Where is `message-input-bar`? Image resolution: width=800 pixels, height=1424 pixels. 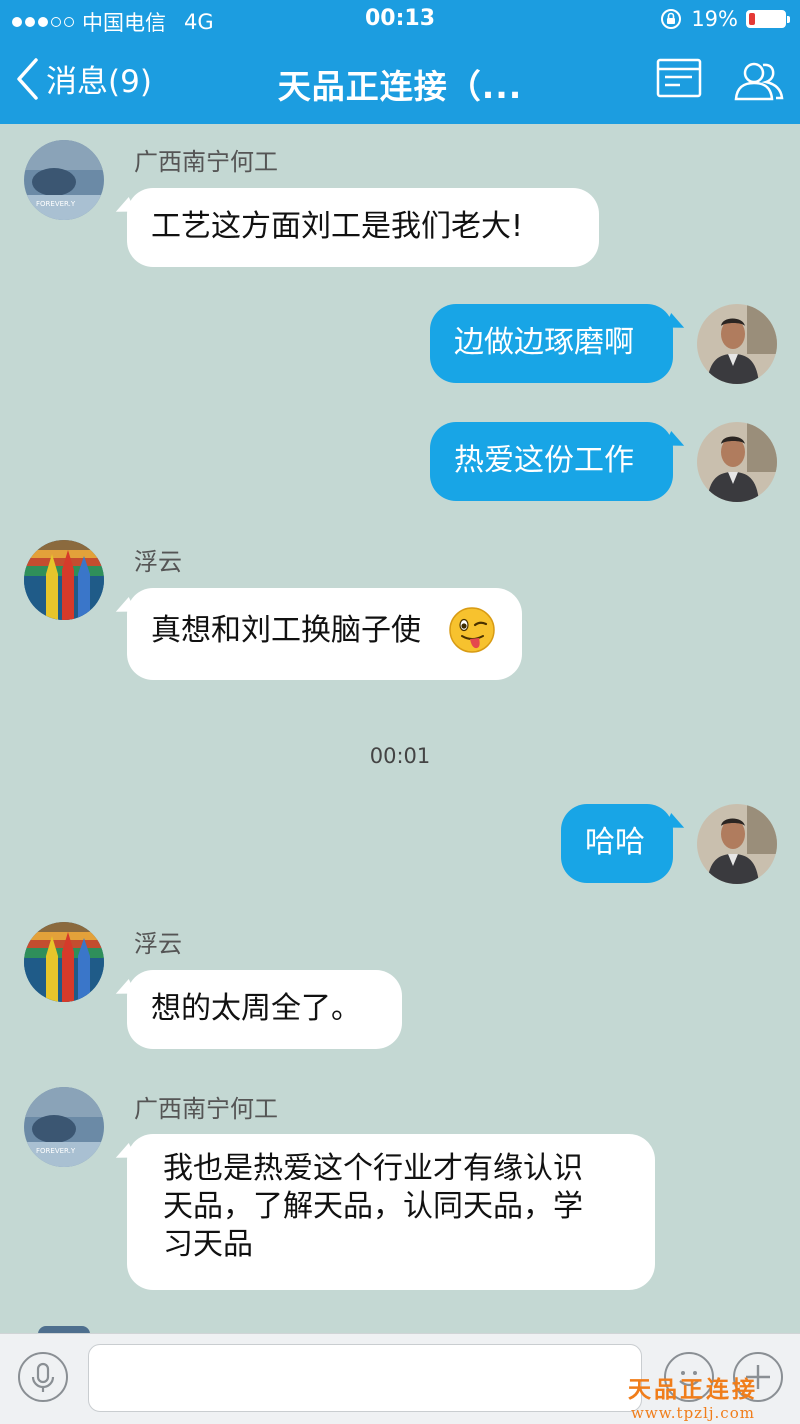 message-input-bar is located at coordinates (400, 1378).